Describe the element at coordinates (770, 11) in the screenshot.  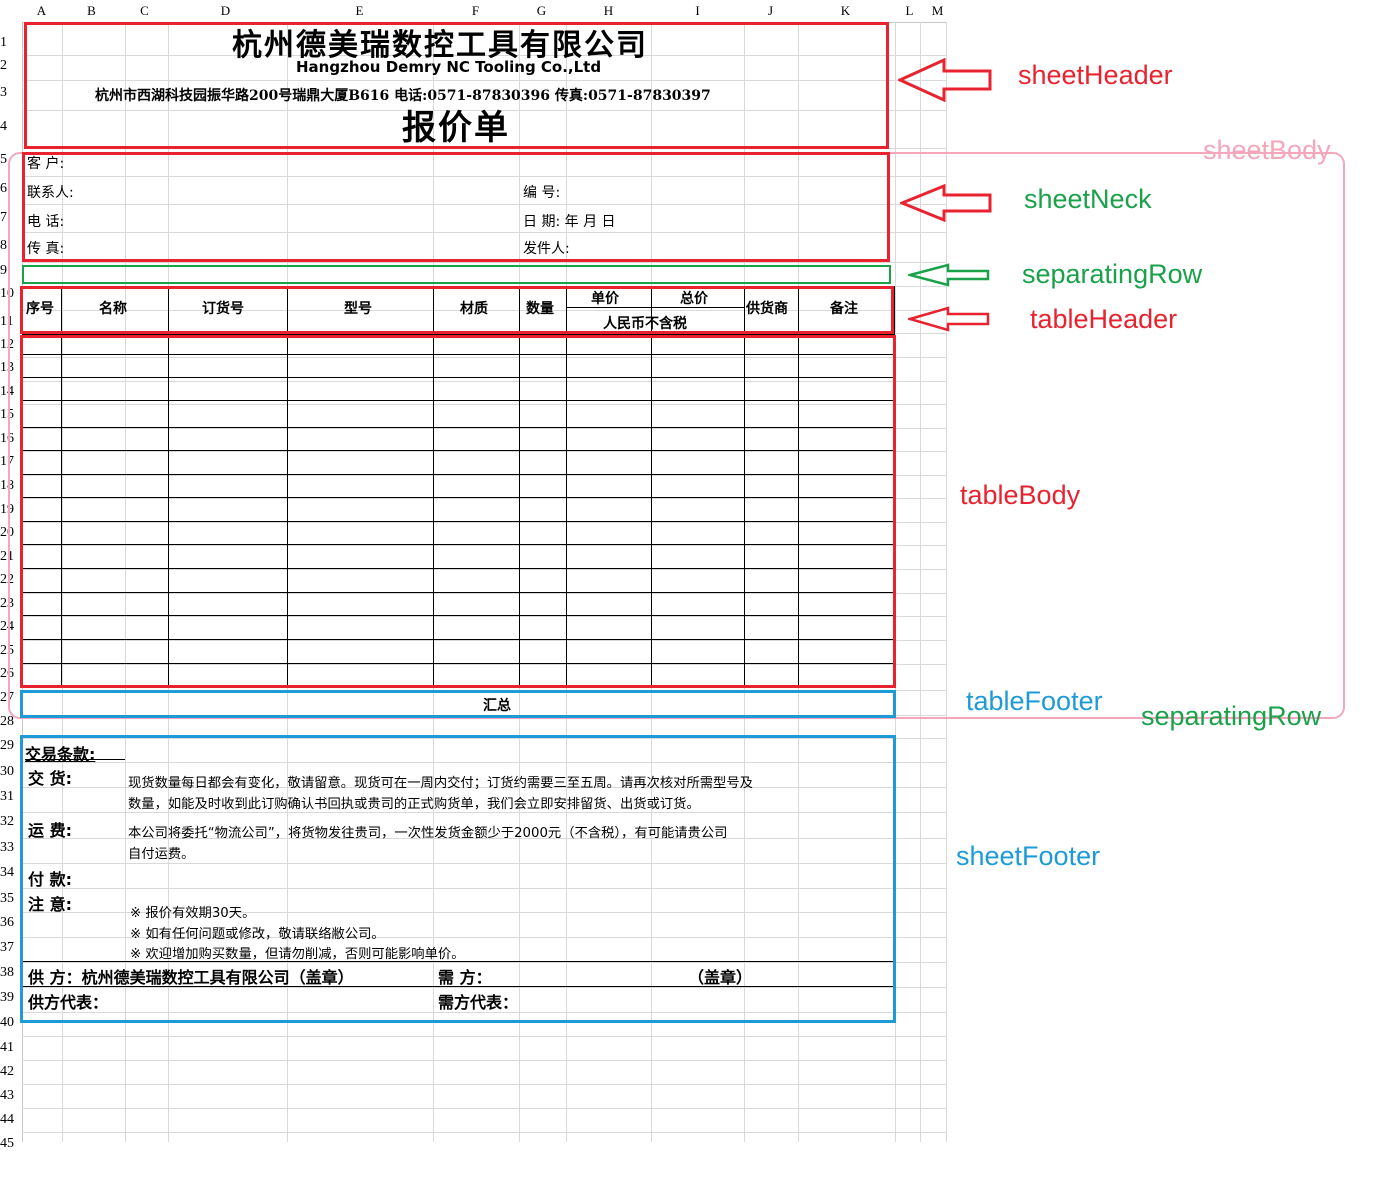
I see `column-header: J` at that location.